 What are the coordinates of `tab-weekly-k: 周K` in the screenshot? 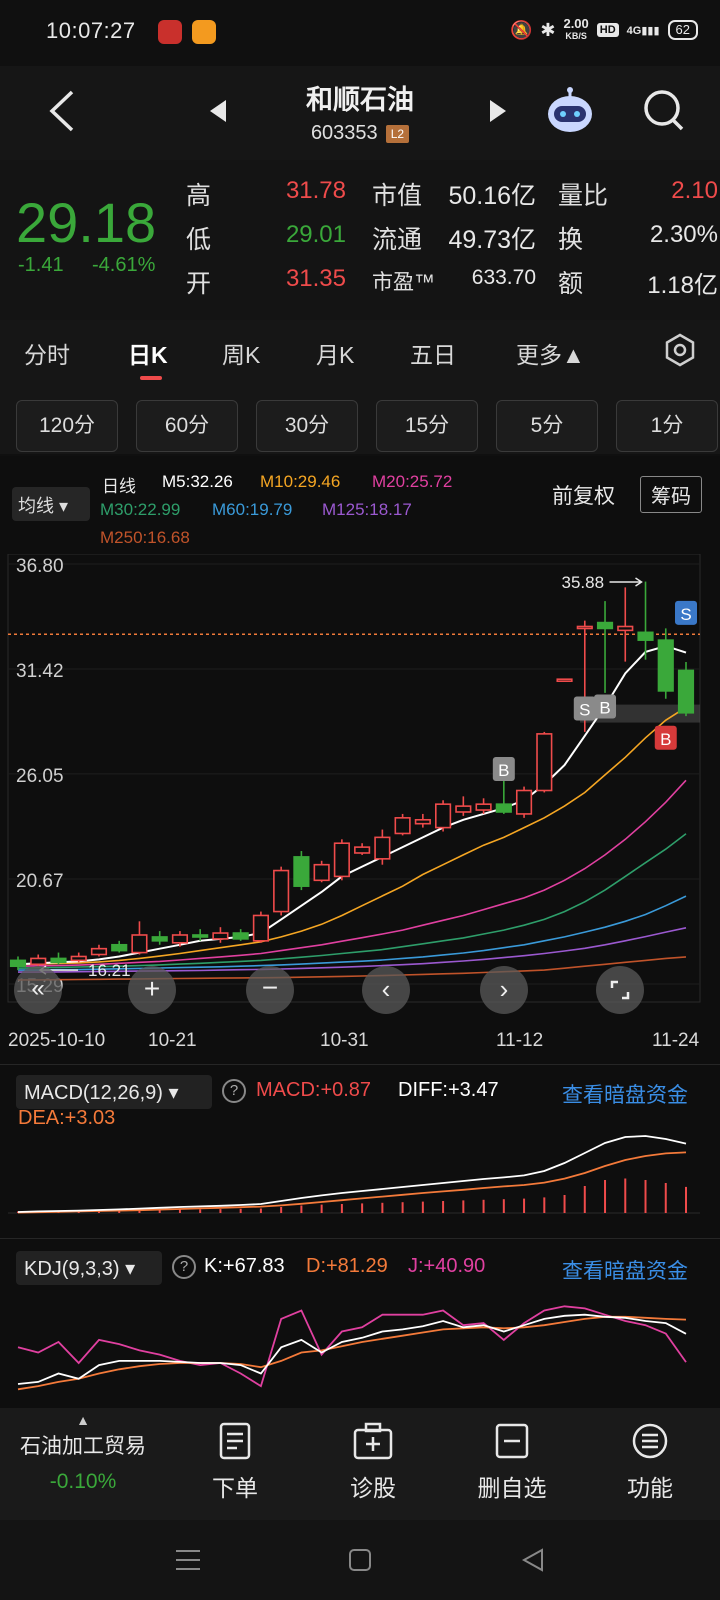 It's located at (241, 353).